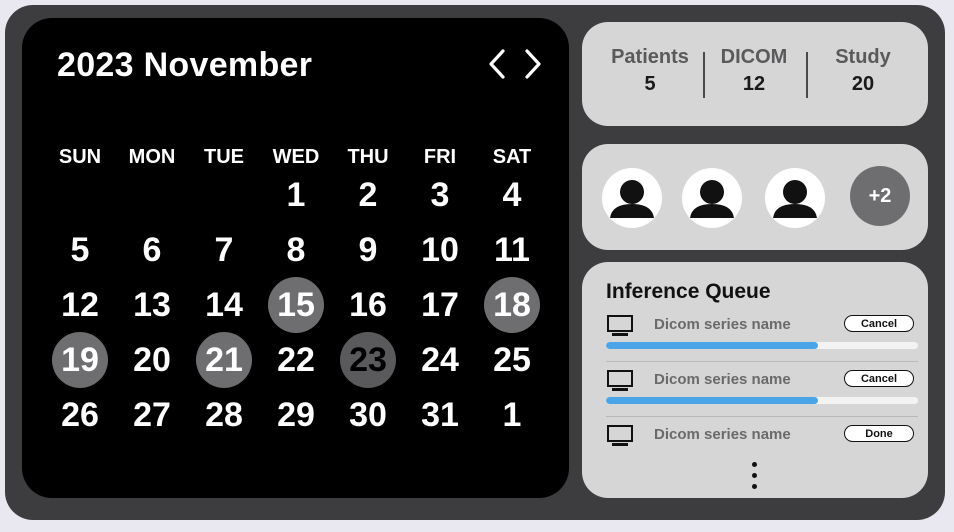 This screenshot has width=954, height=532. What do you see at coordinates (368, 195) in the screenshot?
I see `calendar-day: 2` at bounding box center [368, 195].